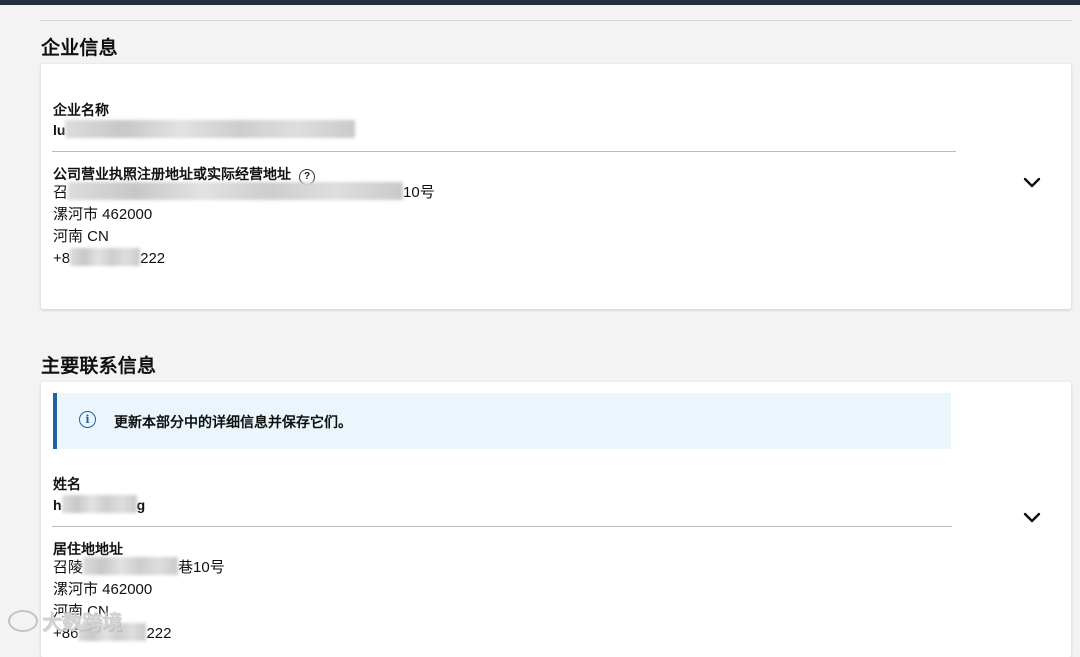 The width and height of the screenshot is (1080, 657). I want to click on residence-line-2: 漯河市 462000, so click(103, 589).